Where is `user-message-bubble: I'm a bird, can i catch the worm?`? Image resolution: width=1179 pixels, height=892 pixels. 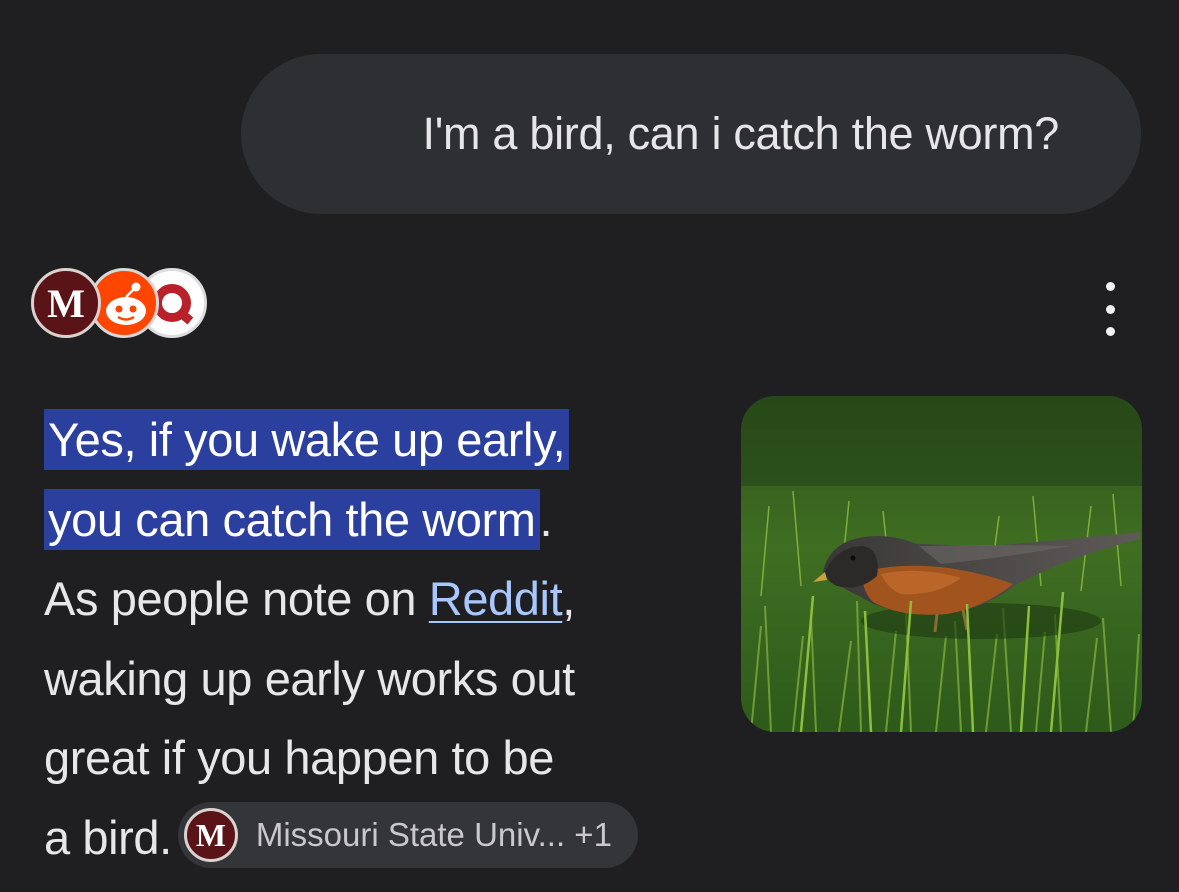
user-message-bubble: I'm a bird, can i catch the worm? is located at coordinates (691, 134).